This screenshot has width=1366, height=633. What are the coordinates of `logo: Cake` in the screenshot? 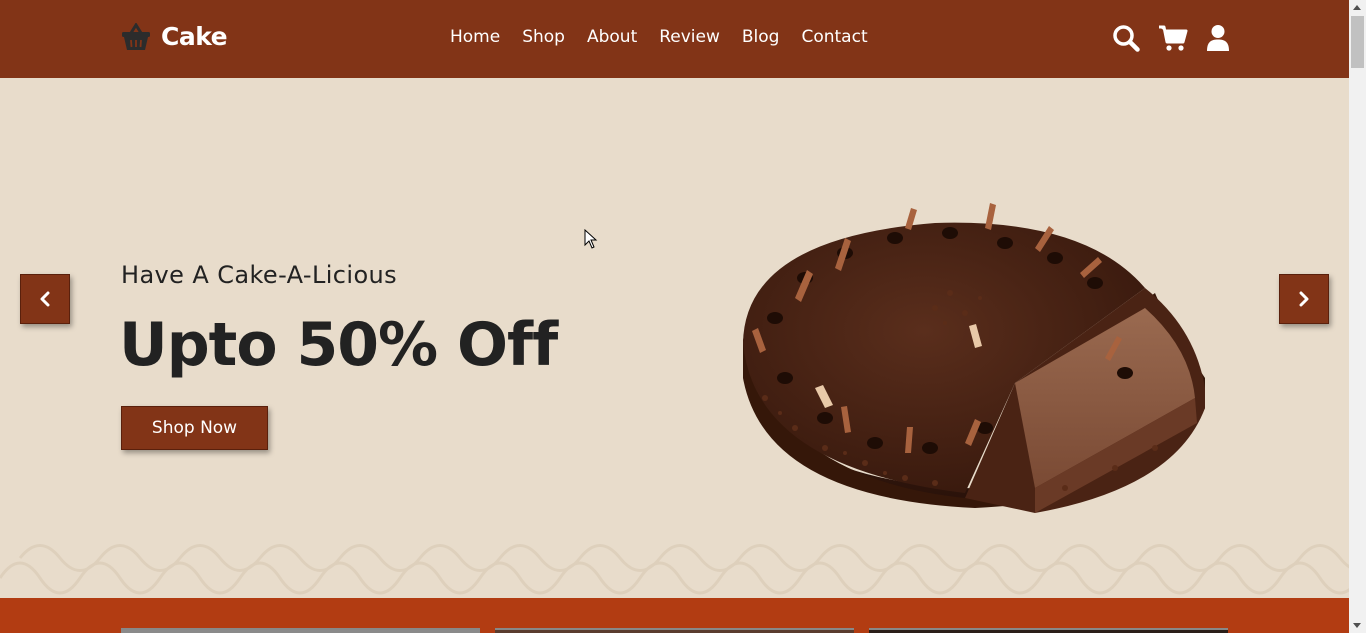 It's located at (174, 36).